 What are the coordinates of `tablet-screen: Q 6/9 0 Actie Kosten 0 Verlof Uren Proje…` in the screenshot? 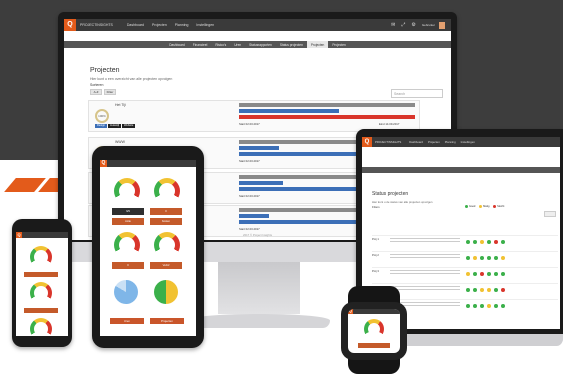 It's located at (148, 248).